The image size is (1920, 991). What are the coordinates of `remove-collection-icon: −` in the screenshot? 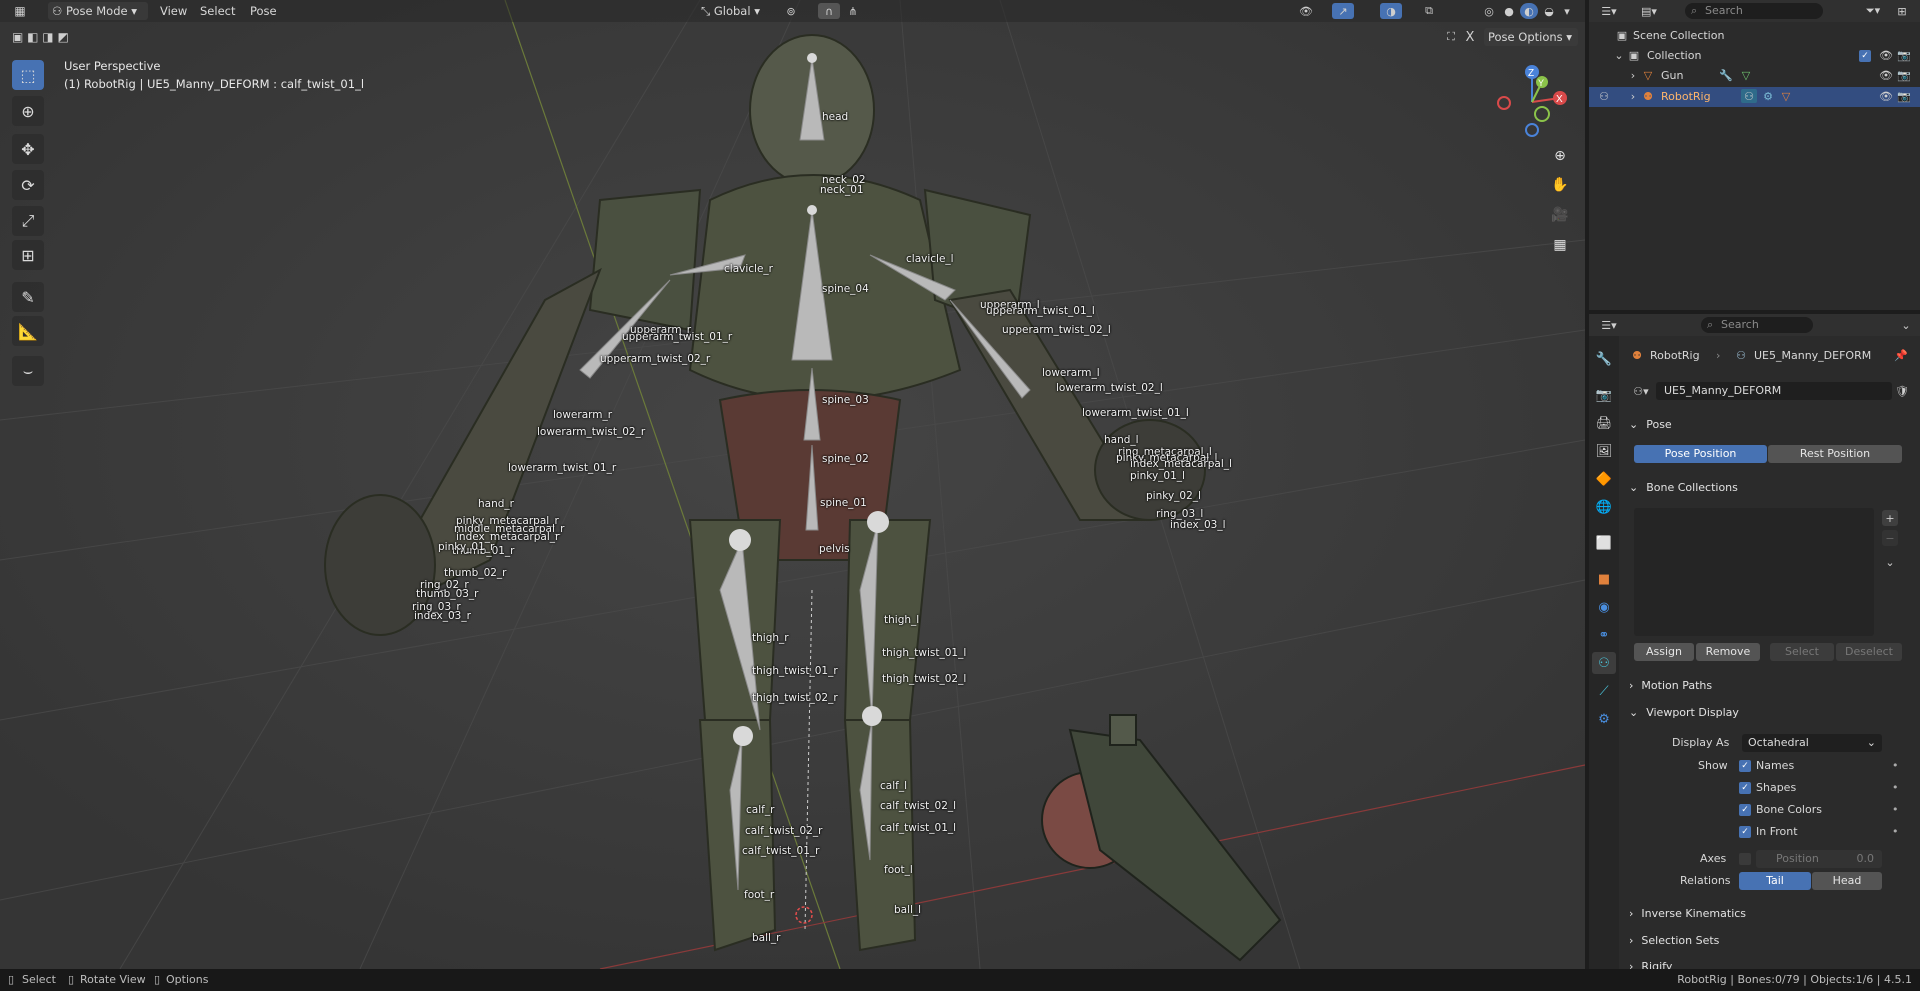 It's located at (1890, 538).